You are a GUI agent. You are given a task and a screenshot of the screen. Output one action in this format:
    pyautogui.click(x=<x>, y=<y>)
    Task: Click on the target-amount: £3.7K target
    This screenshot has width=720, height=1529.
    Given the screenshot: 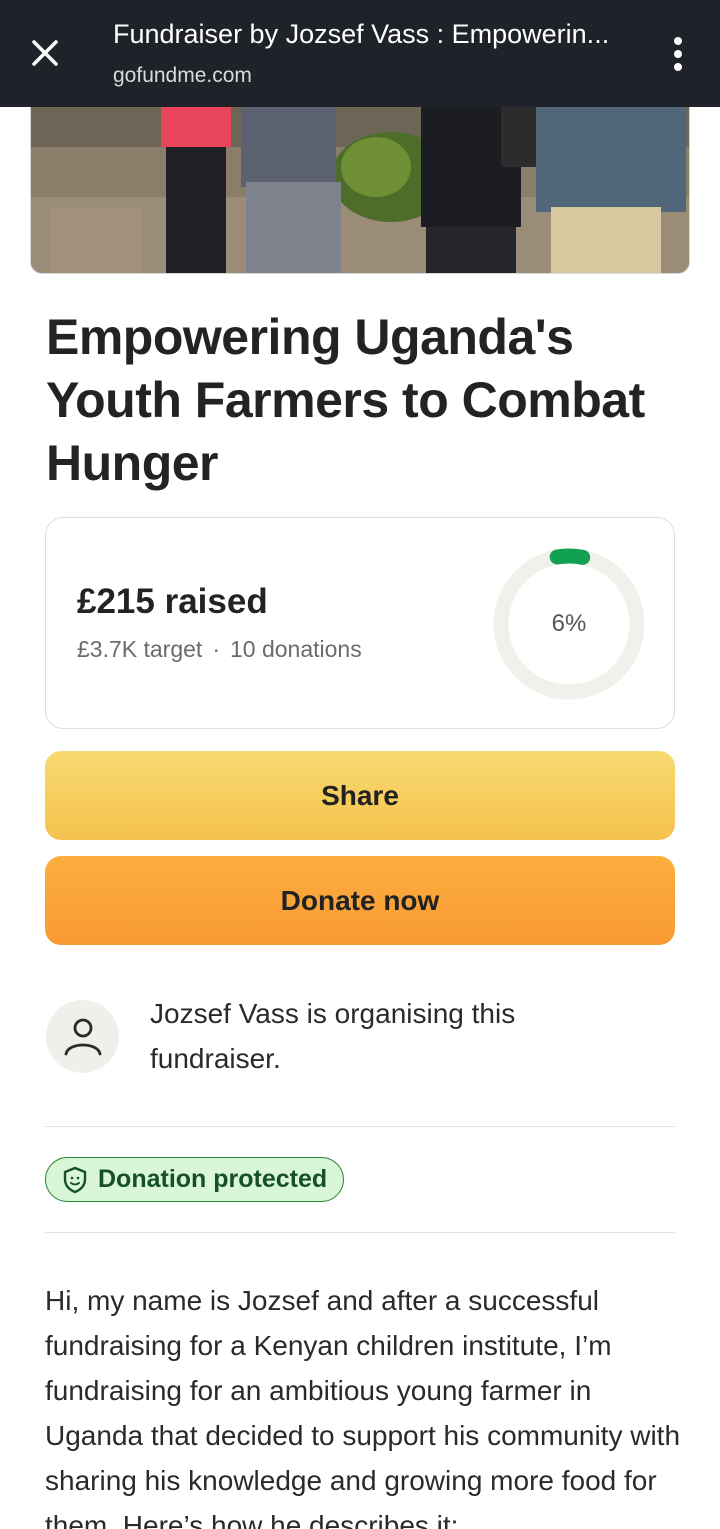 What is the action you would take?
    pyautogui.click(x=140, y=649)
    